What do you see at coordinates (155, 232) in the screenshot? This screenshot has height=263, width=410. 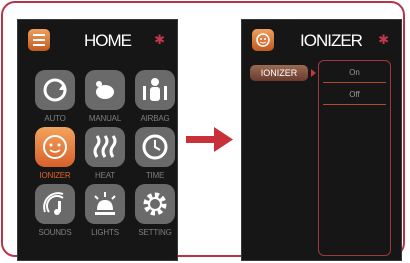 I see `setting-label: SETTING` at bounding box center [155, 232].